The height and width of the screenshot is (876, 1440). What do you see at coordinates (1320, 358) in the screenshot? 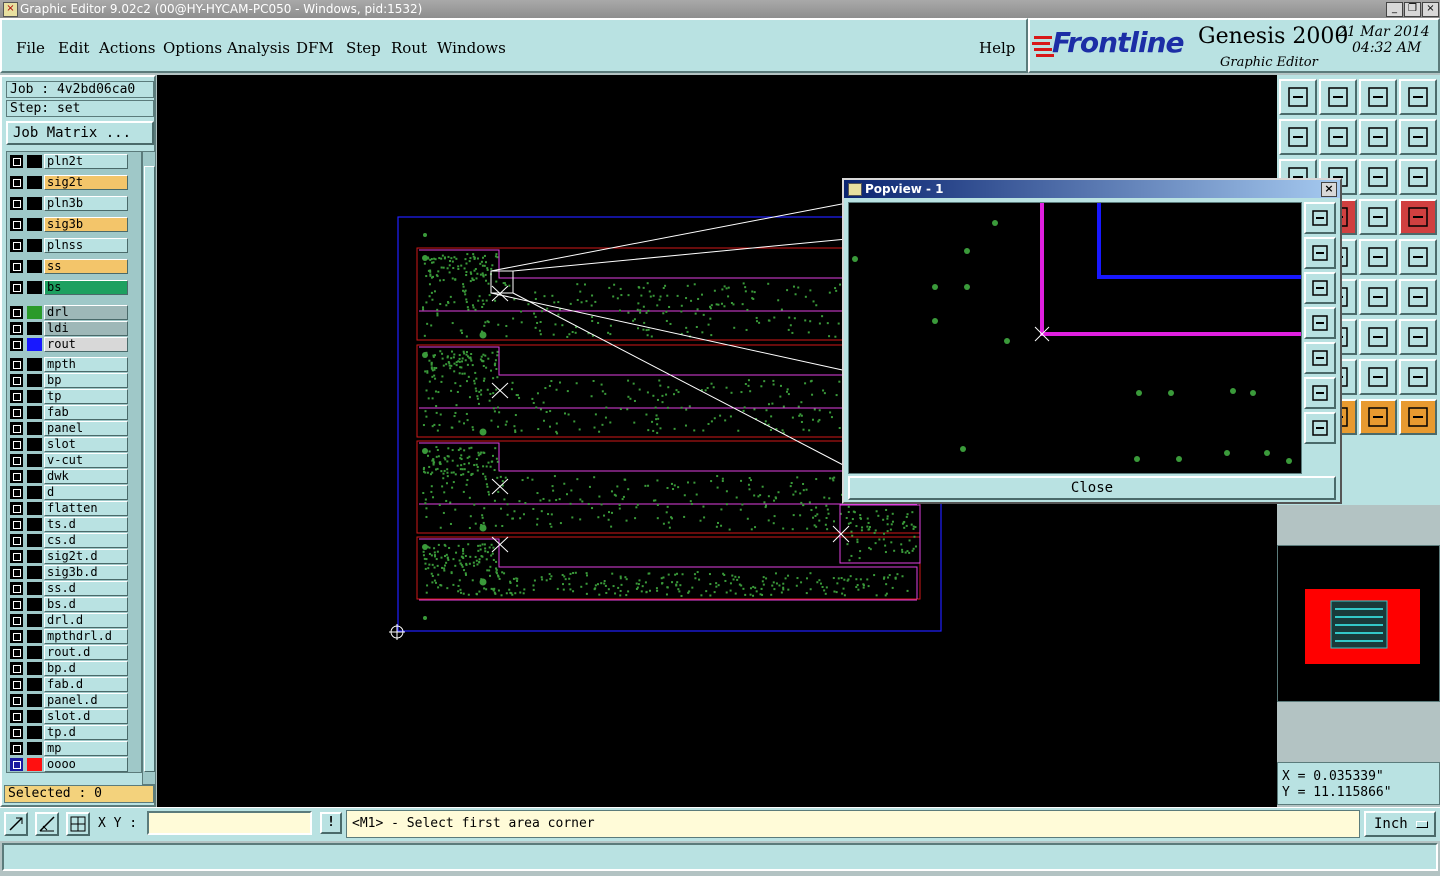
I see `pop-right-icon` at bounding box center [1320, 358].